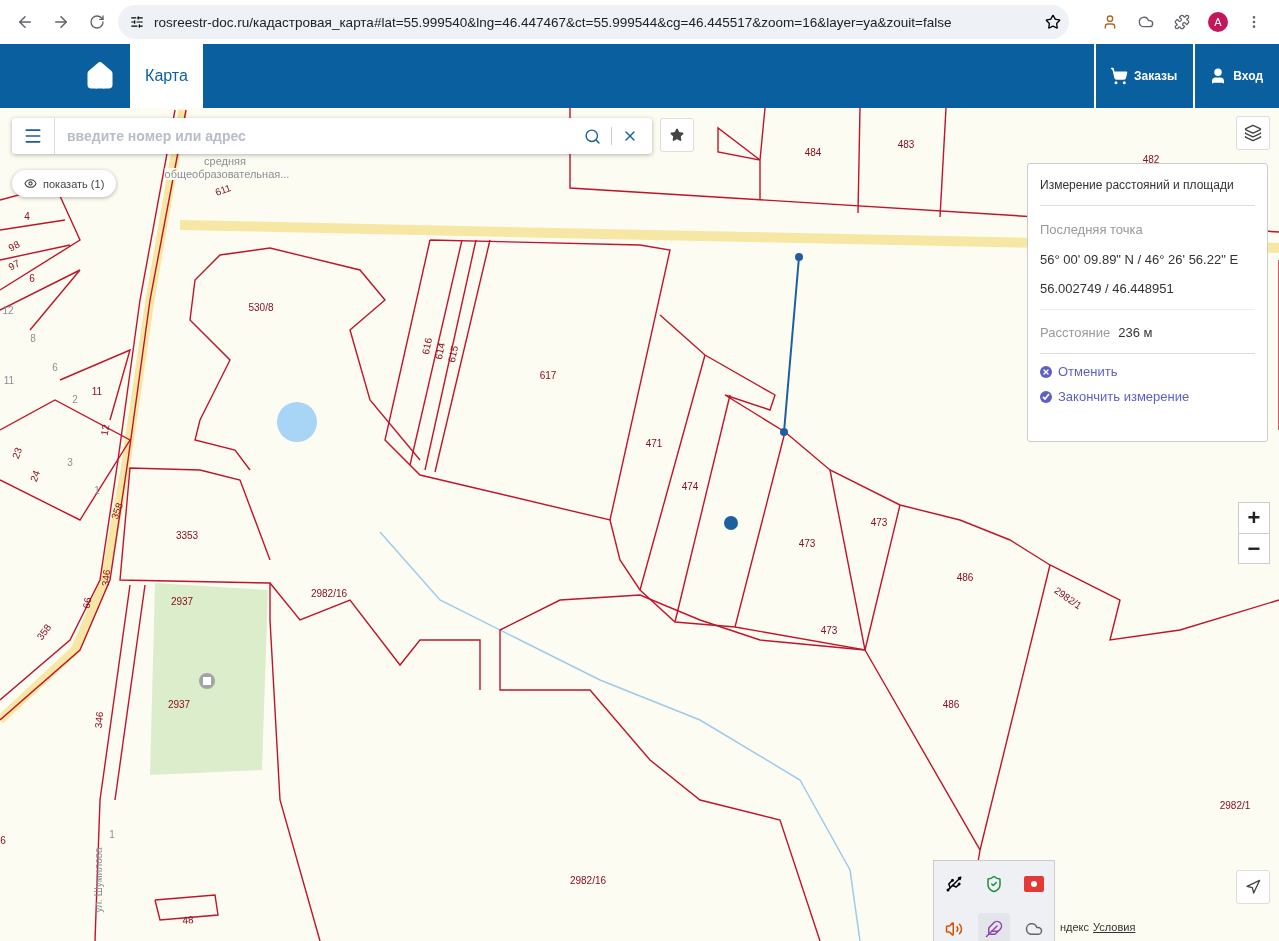 Image resolution: width=1279 pixels, height=941 pixels. I want to click on address-bar: rosreestr-doc.ru/кадастровая_карта#lat=55.999540&lng=46.447467&ct=55.999544&cg=46.445517&zoom=16&layer=ya&zouit=false, so click(593, 22).